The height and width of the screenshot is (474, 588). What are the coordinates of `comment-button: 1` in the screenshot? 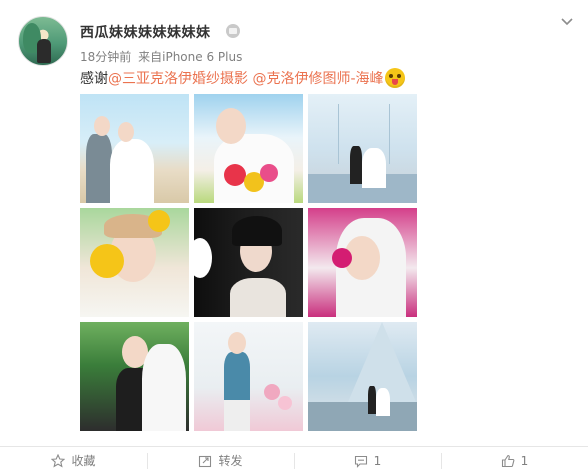 It's located at (367, 460).